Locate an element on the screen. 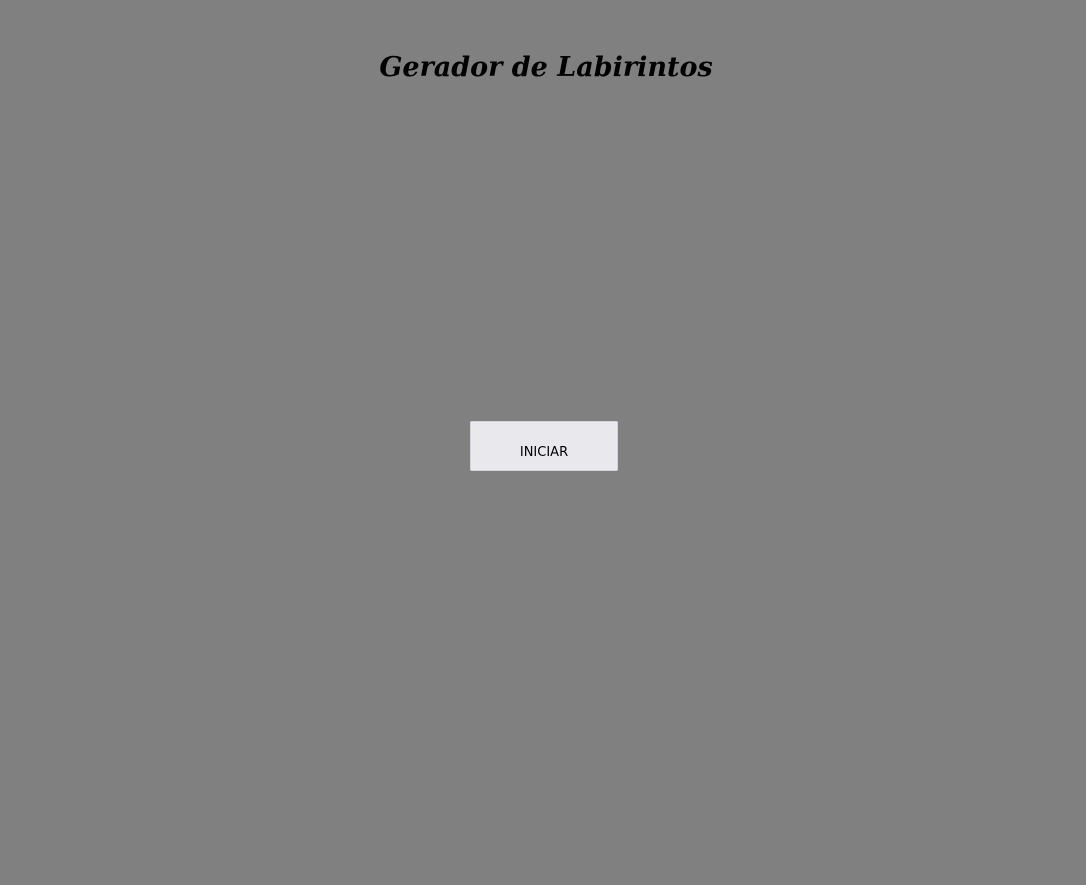  start-button-label: INICIAR is located at coordinates (544, 452).